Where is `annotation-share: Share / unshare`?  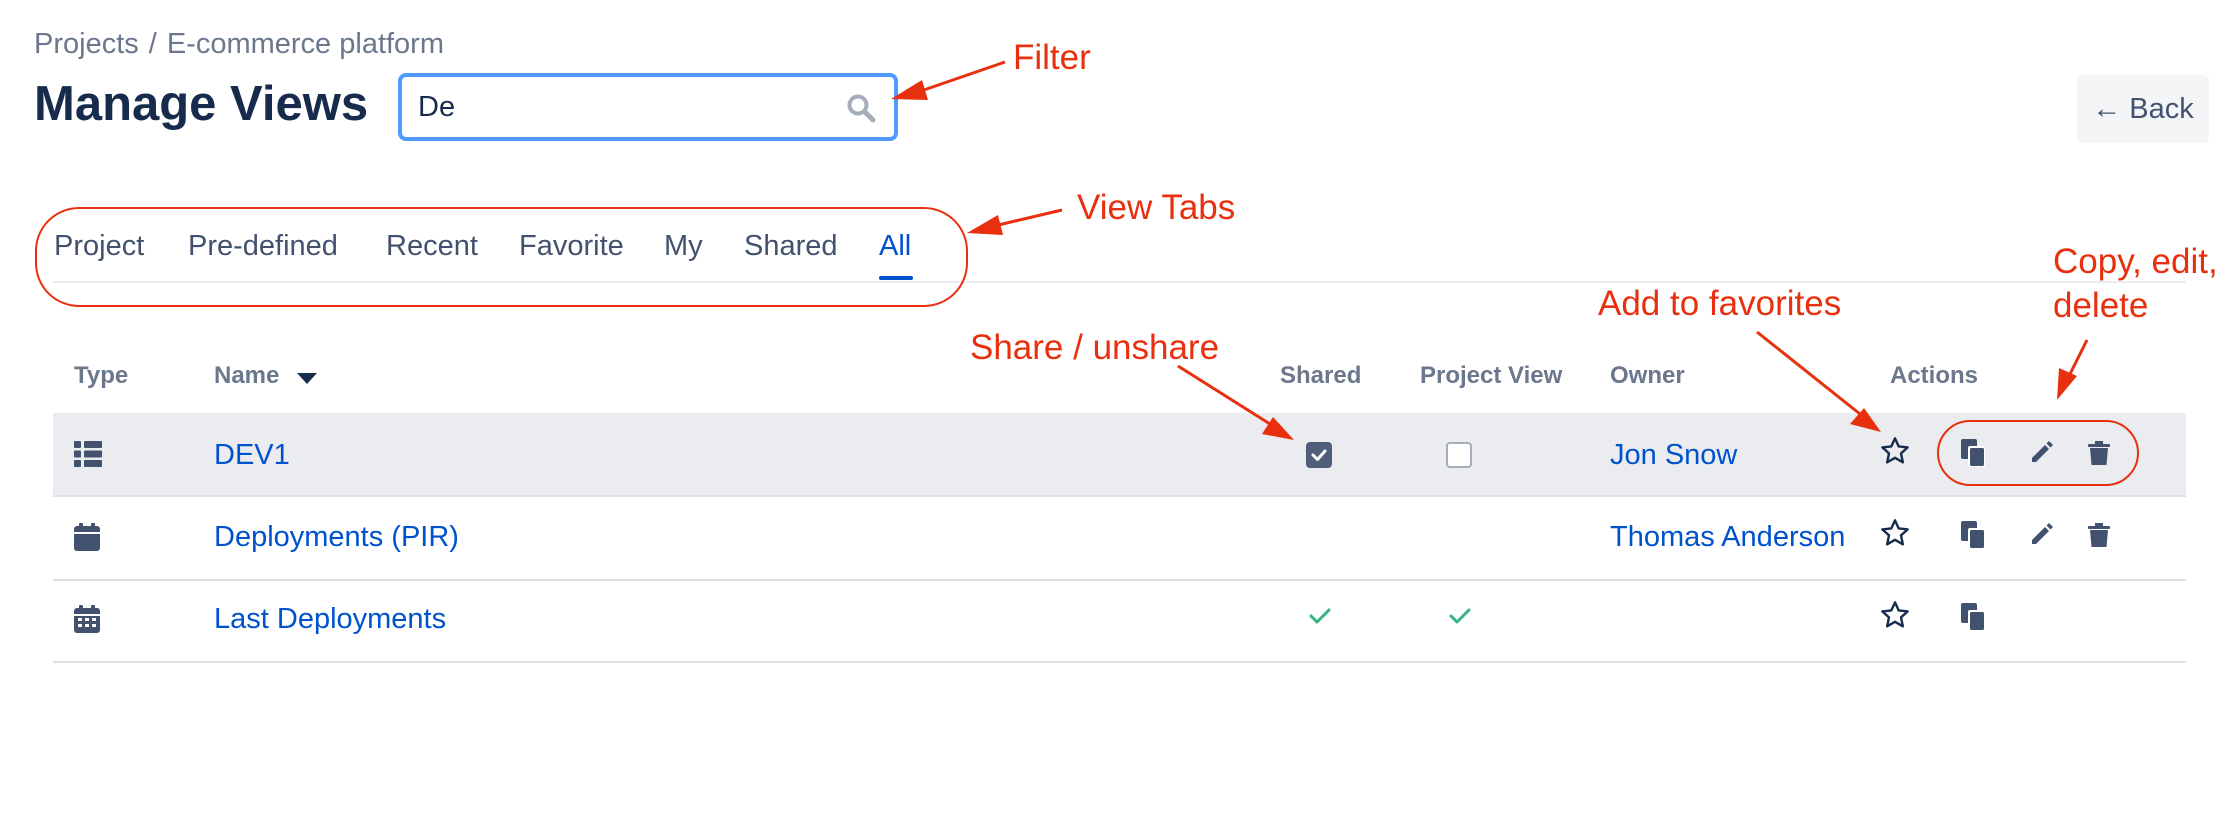 annotation-share: Share / unshare is located at coordinates (1095, 347).